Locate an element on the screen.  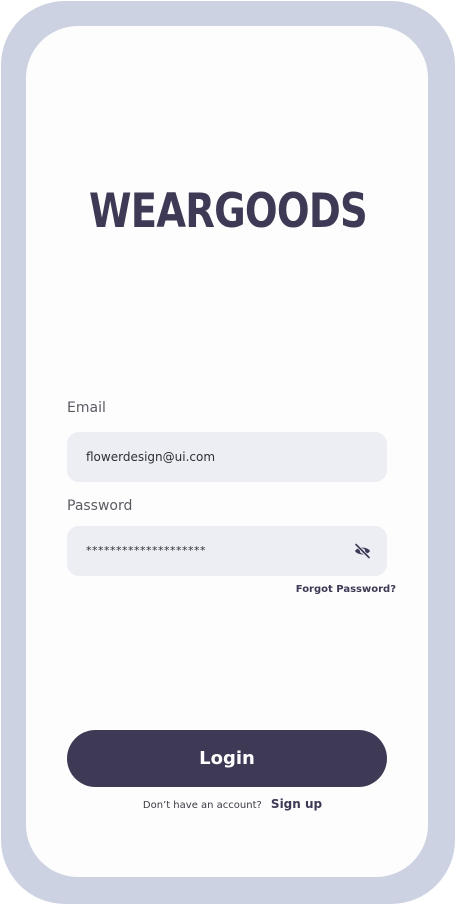
password-field: ******************** is located at coordinates (227, 551).